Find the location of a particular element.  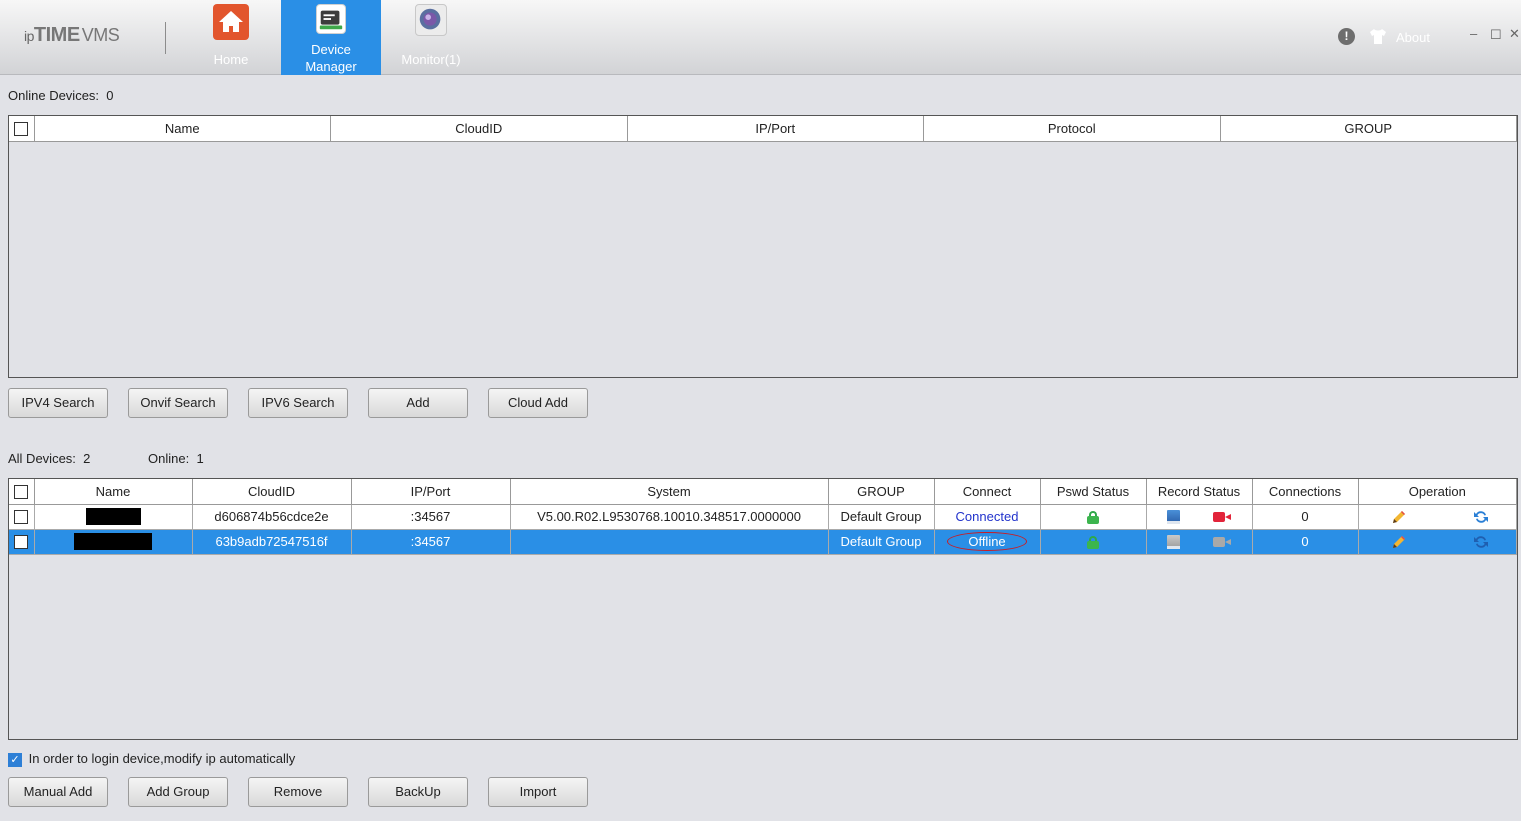

about-link: About is located at coordinates (1413, 37).